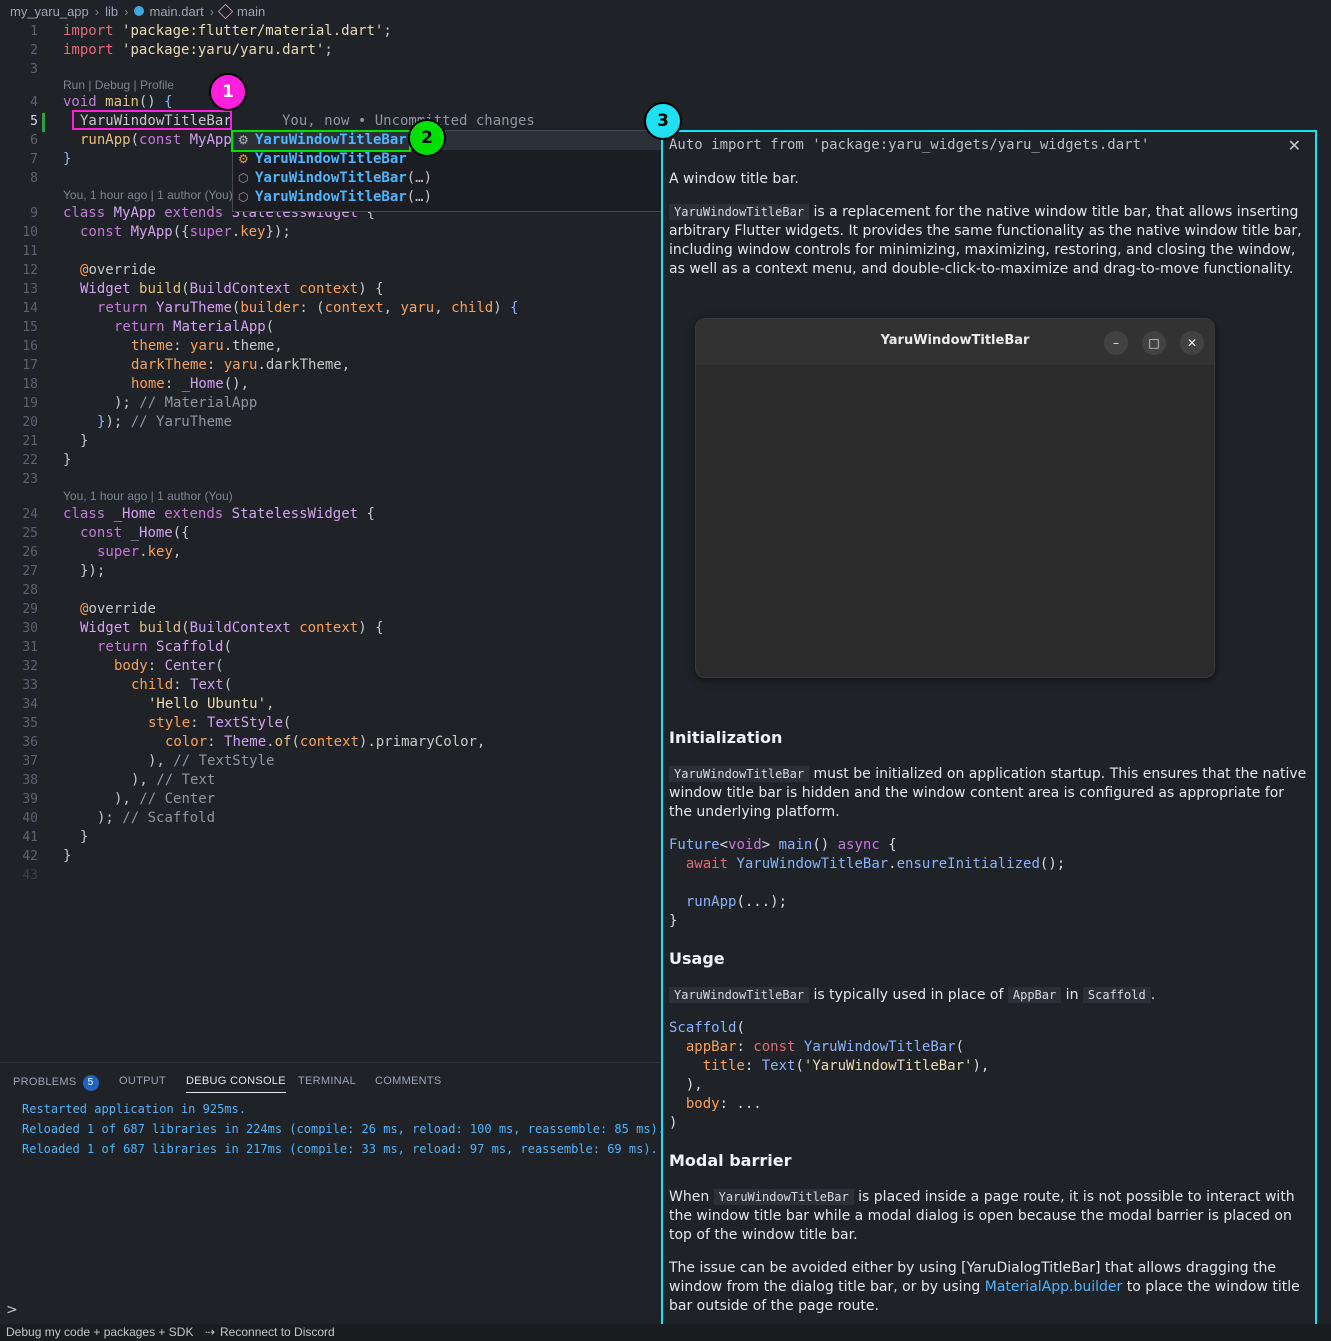 This screenshot has height=1341, width=1331. Describe the element at coordinates (30, 818) in the screenshot. I see `line-number: 40` at that location.